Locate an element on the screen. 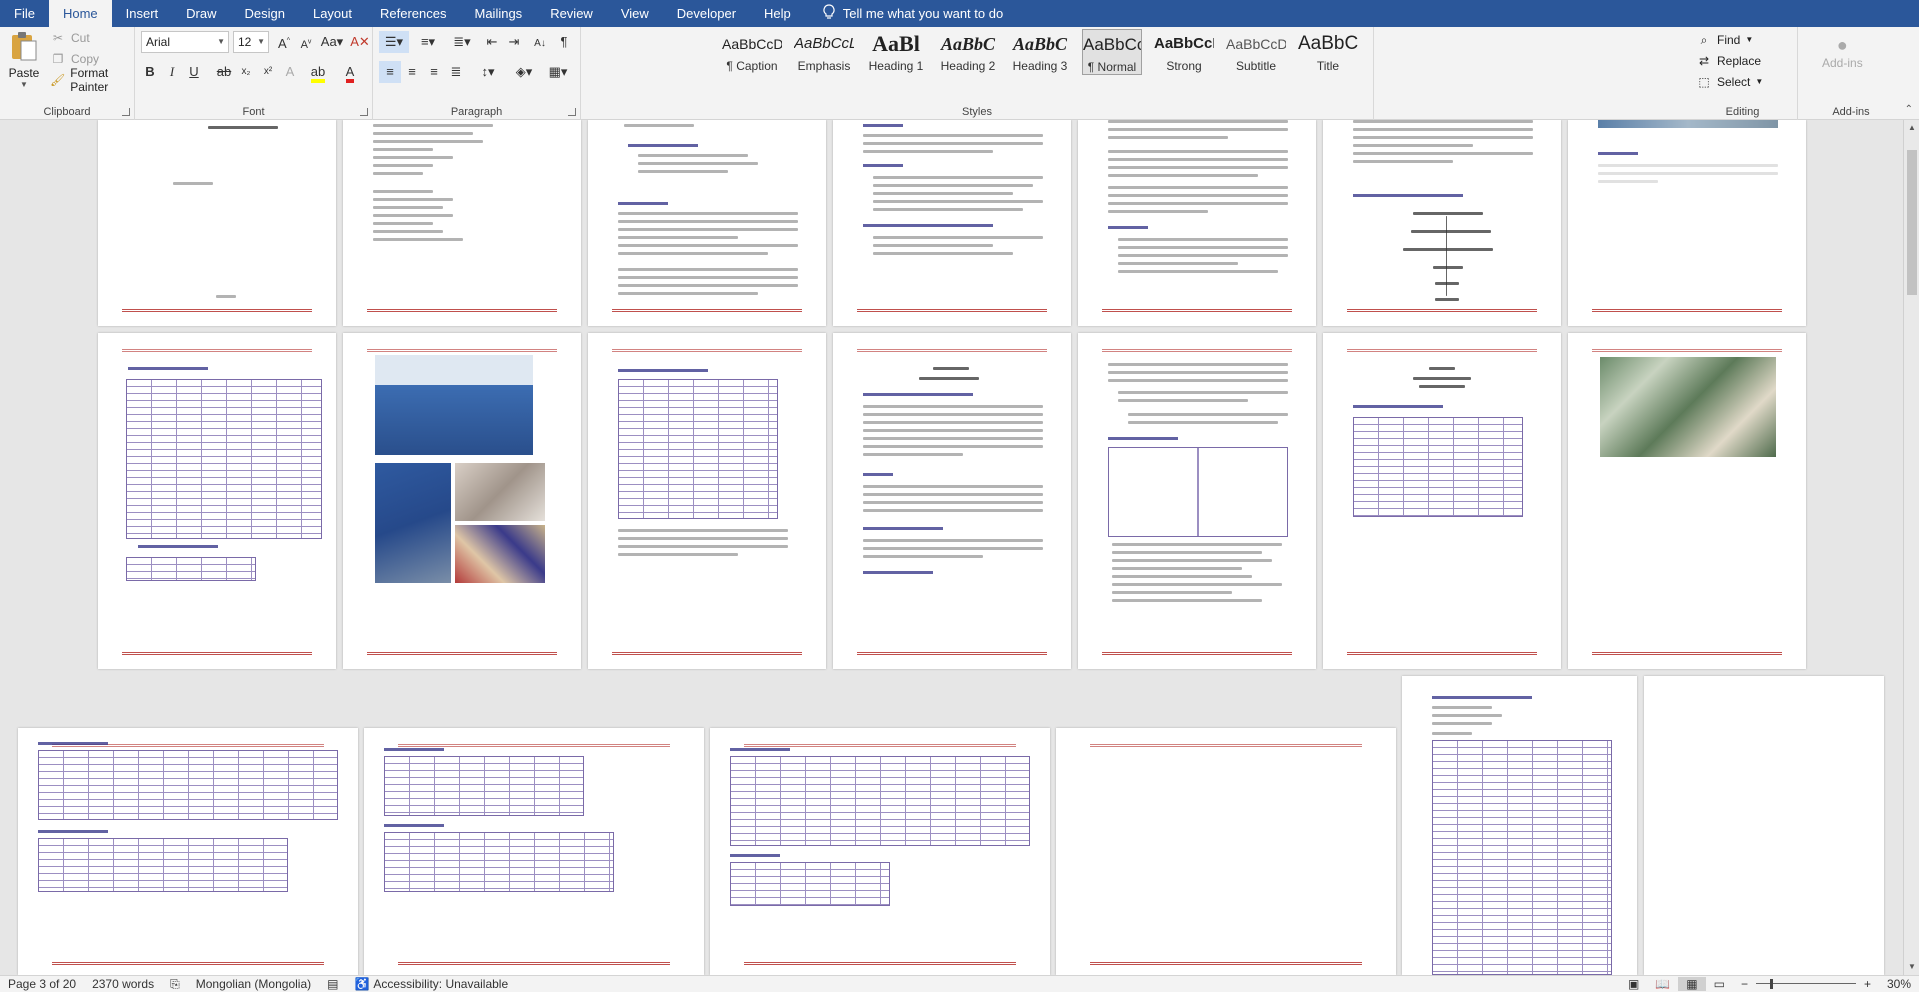  grow-font-button: A^ is located at coordinates (284, 42).